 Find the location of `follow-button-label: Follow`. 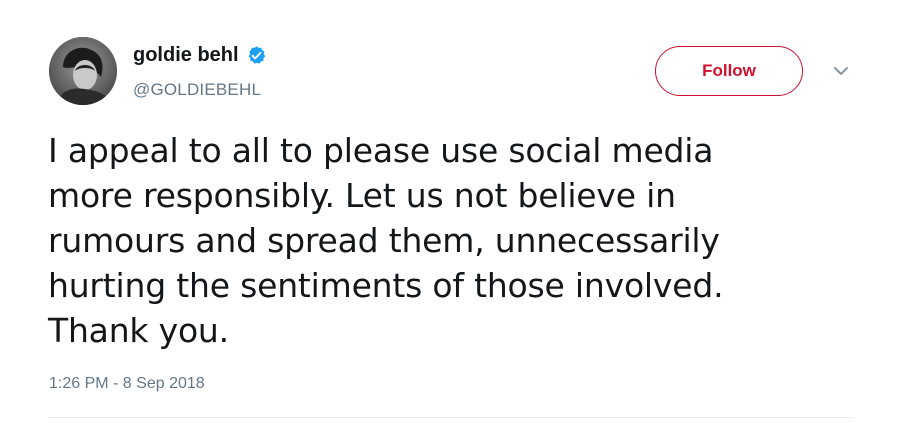

follow-button-label: Follow is located at coordinates (729, 70).